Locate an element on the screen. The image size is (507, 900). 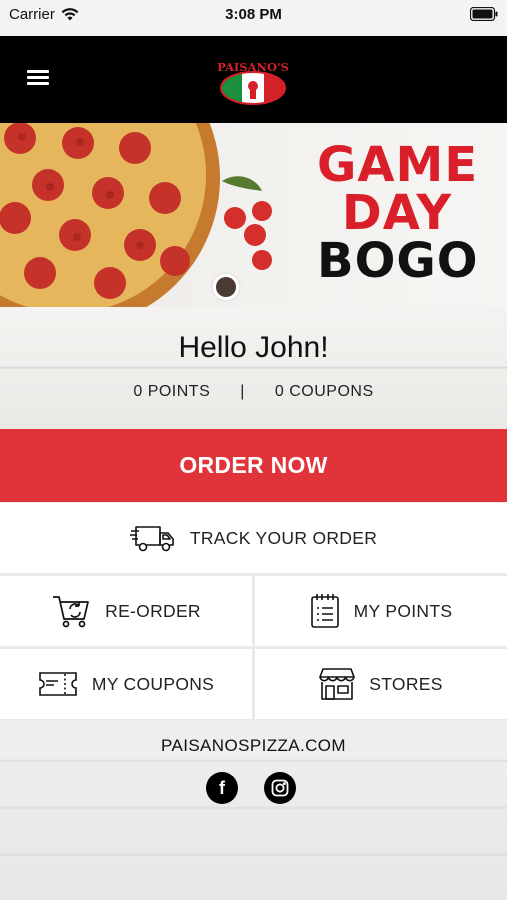
track-order-label: TRACK YOUR ORDER is located at coordinates (283, 537).